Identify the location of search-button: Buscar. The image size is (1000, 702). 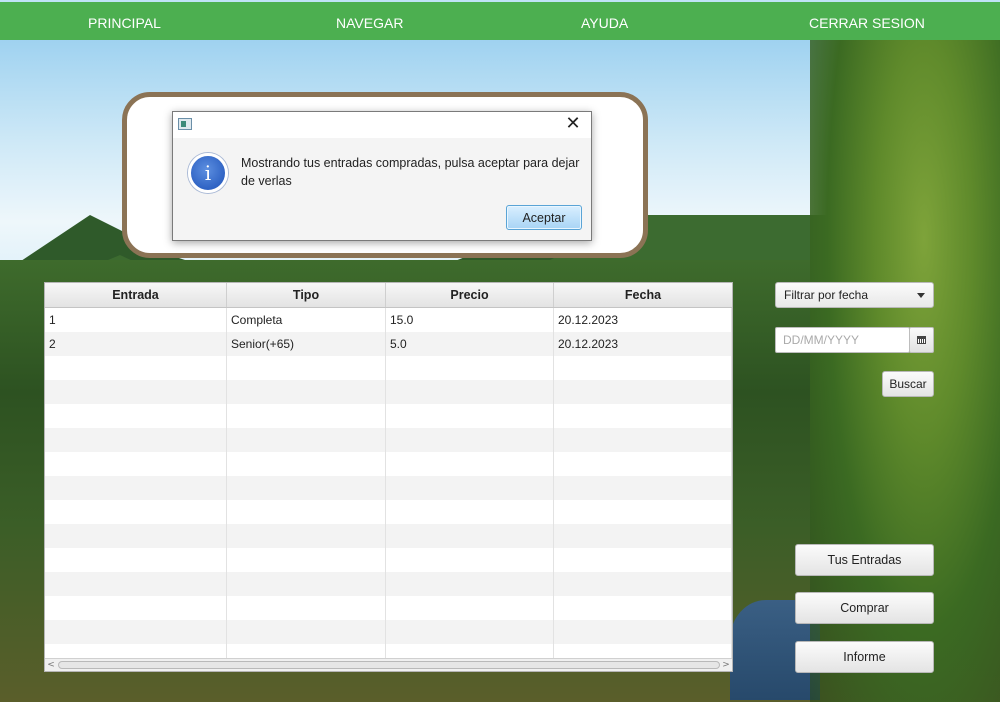
(908, 384).